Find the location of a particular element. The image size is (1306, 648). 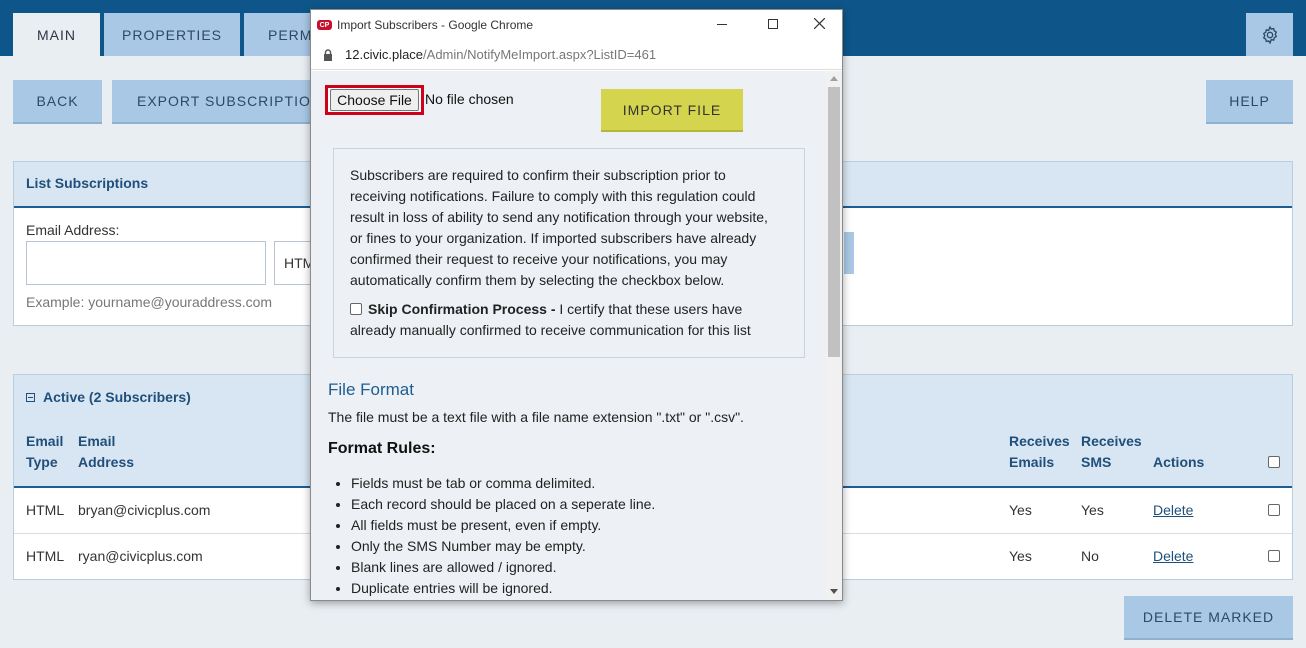

no-file-chosen-text: No file chosen is located at coordinates (469, 99).